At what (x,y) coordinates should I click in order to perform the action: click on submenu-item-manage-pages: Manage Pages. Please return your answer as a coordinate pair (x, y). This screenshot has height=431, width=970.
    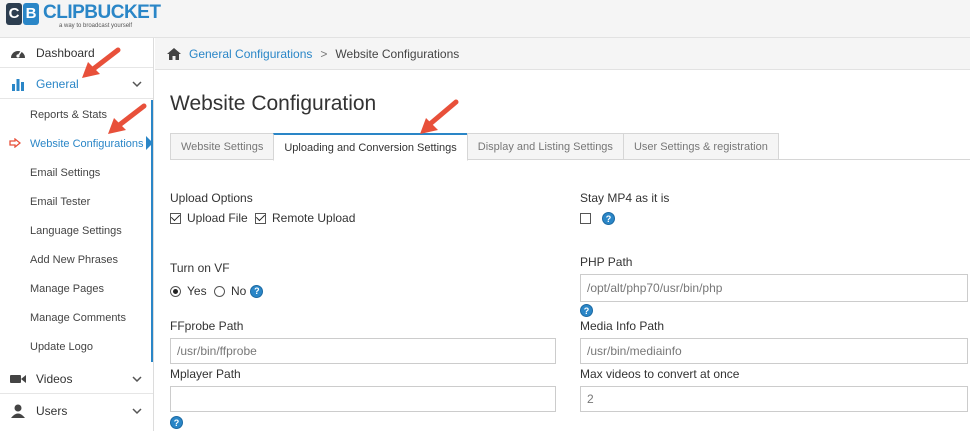
    Looking at the image, I should click on (75, 288).